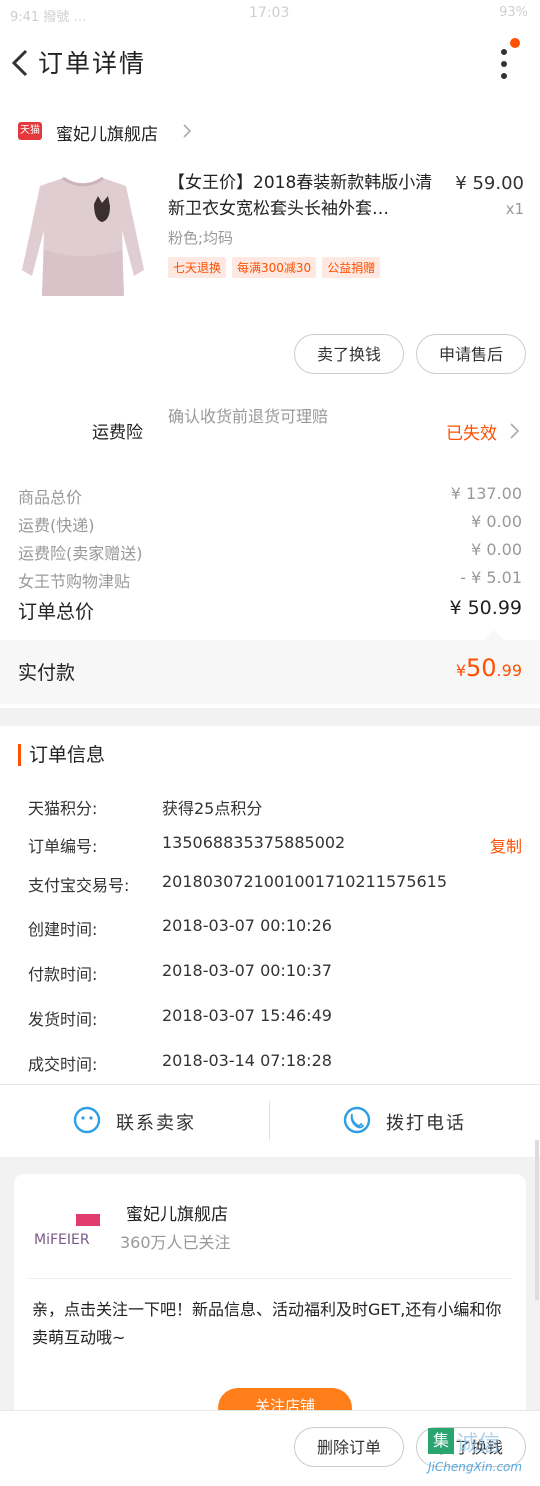  I want to click on info-label: 发货时间:, so click(63, 1019).